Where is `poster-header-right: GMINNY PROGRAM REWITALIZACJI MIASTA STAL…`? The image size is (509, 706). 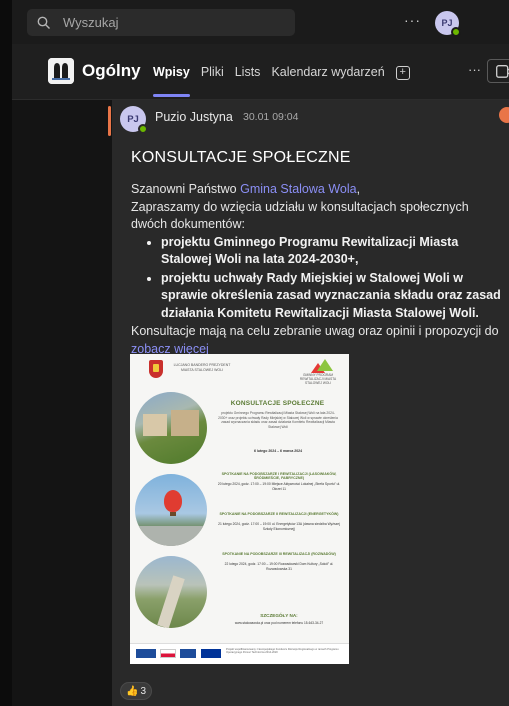 poster-header-right: GMINNY PROGRAM REWITALIZACJI MIASTA STAL… is located at coordinates (318, 379).